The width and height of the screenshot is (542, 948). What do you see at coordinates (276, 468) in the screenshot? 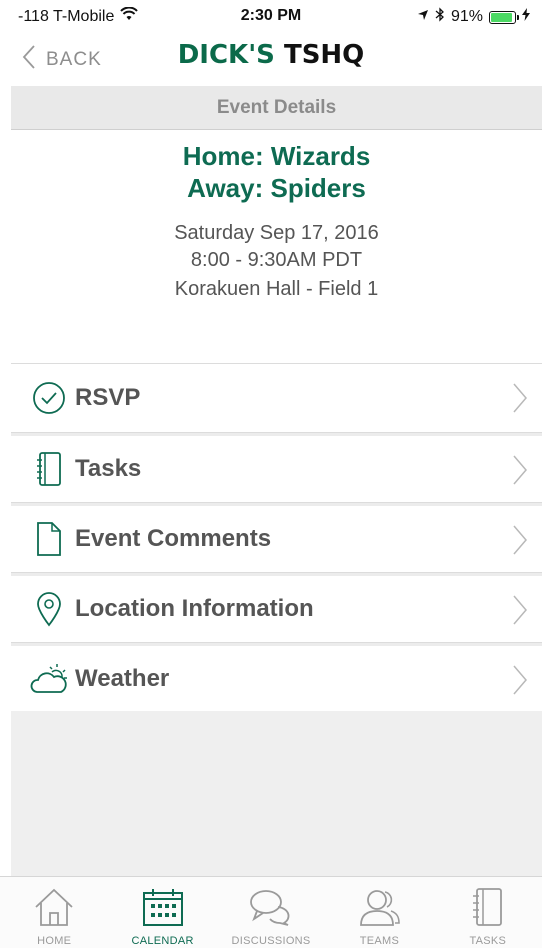
I see `menu-item-tasks: Tasks` at bounding box center [276, 468].